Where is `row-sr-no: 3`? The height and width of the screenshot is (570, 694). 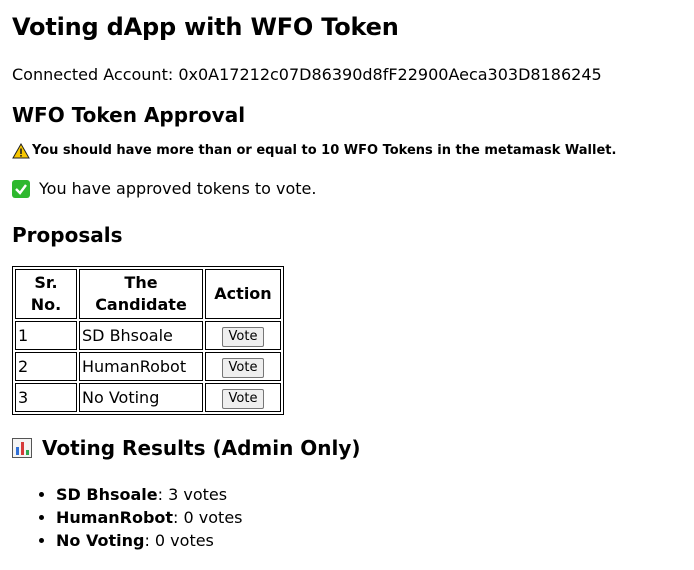 row-sr-no: 3 is located at coordinates (46, 397).